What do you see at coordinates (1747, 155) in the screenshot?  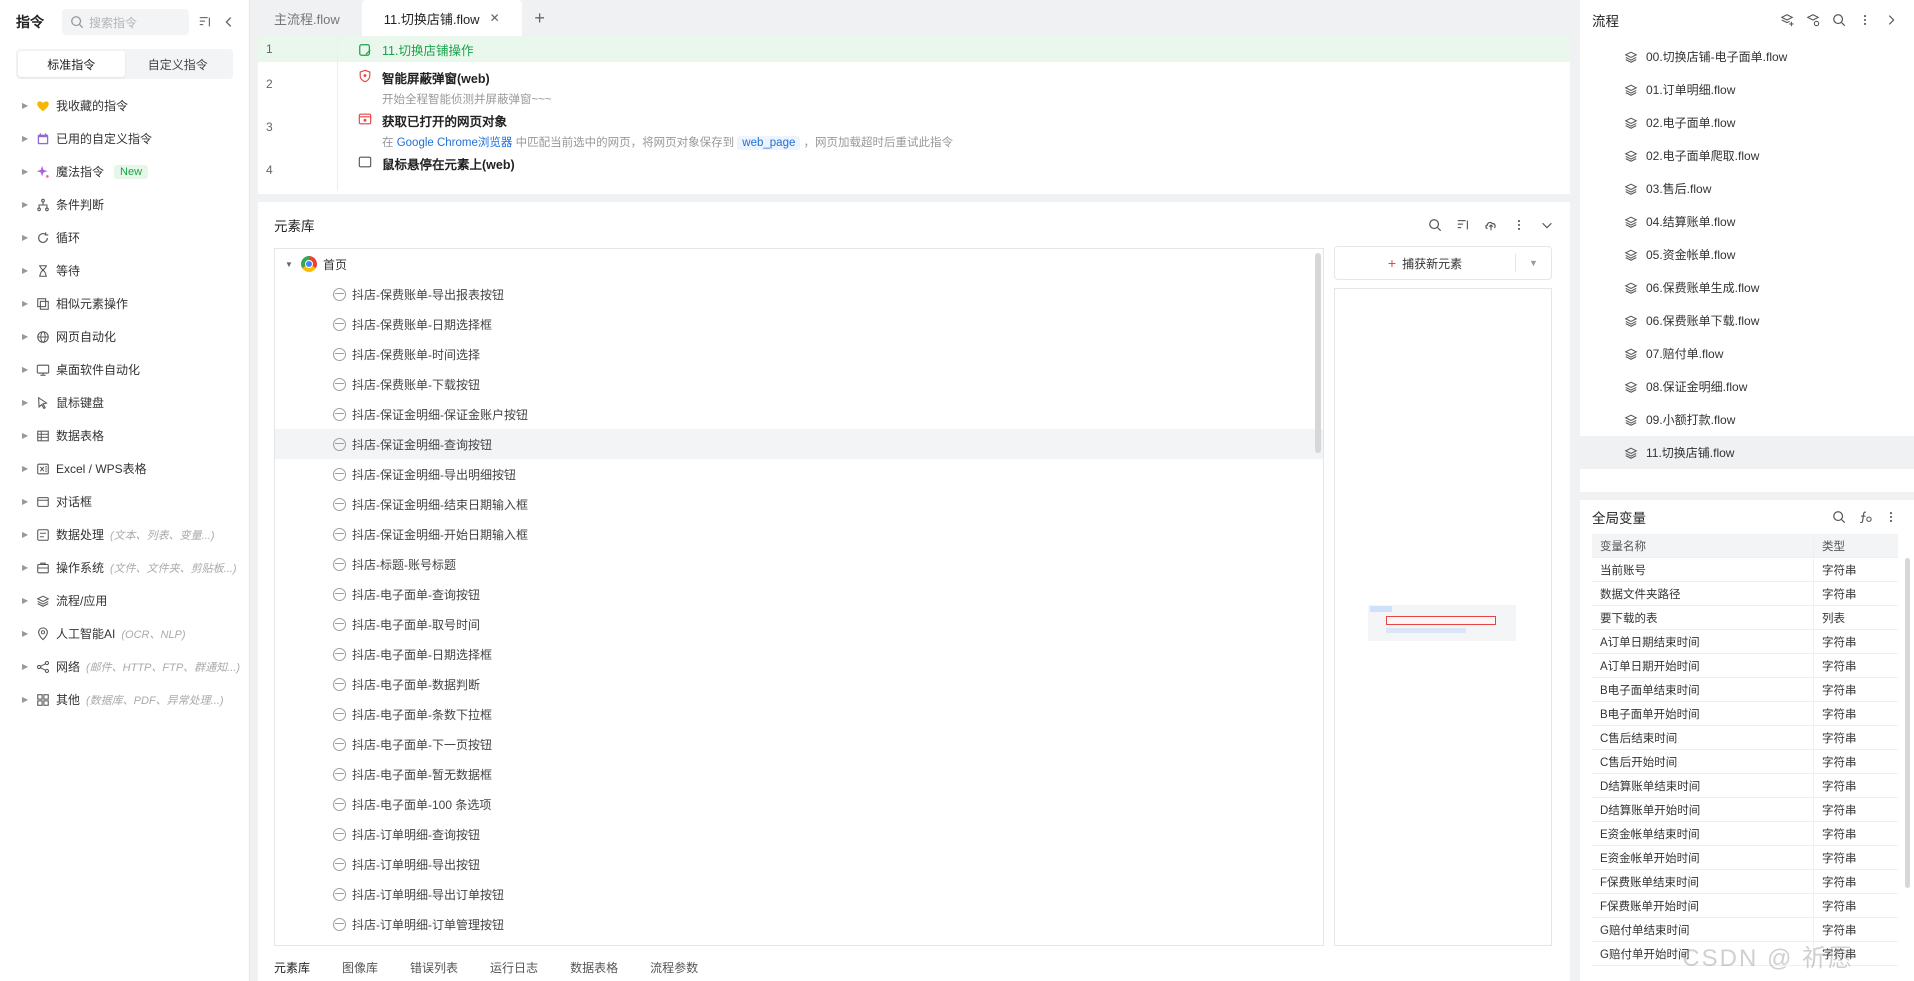 I see `flow-list-item: 02.电子面单爬取.flow` at bounding box center [1747, 155].